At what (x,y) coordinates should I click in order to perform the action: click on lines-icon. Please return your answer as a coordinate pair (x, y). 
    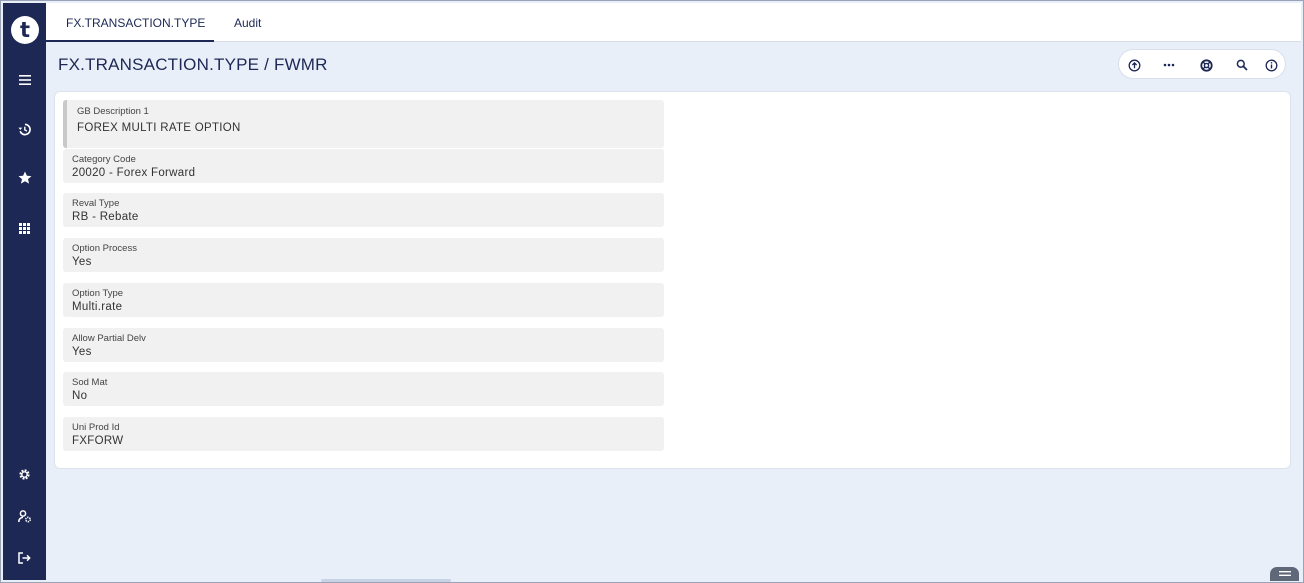
    Looking at the image, I should click on (1284, 573).